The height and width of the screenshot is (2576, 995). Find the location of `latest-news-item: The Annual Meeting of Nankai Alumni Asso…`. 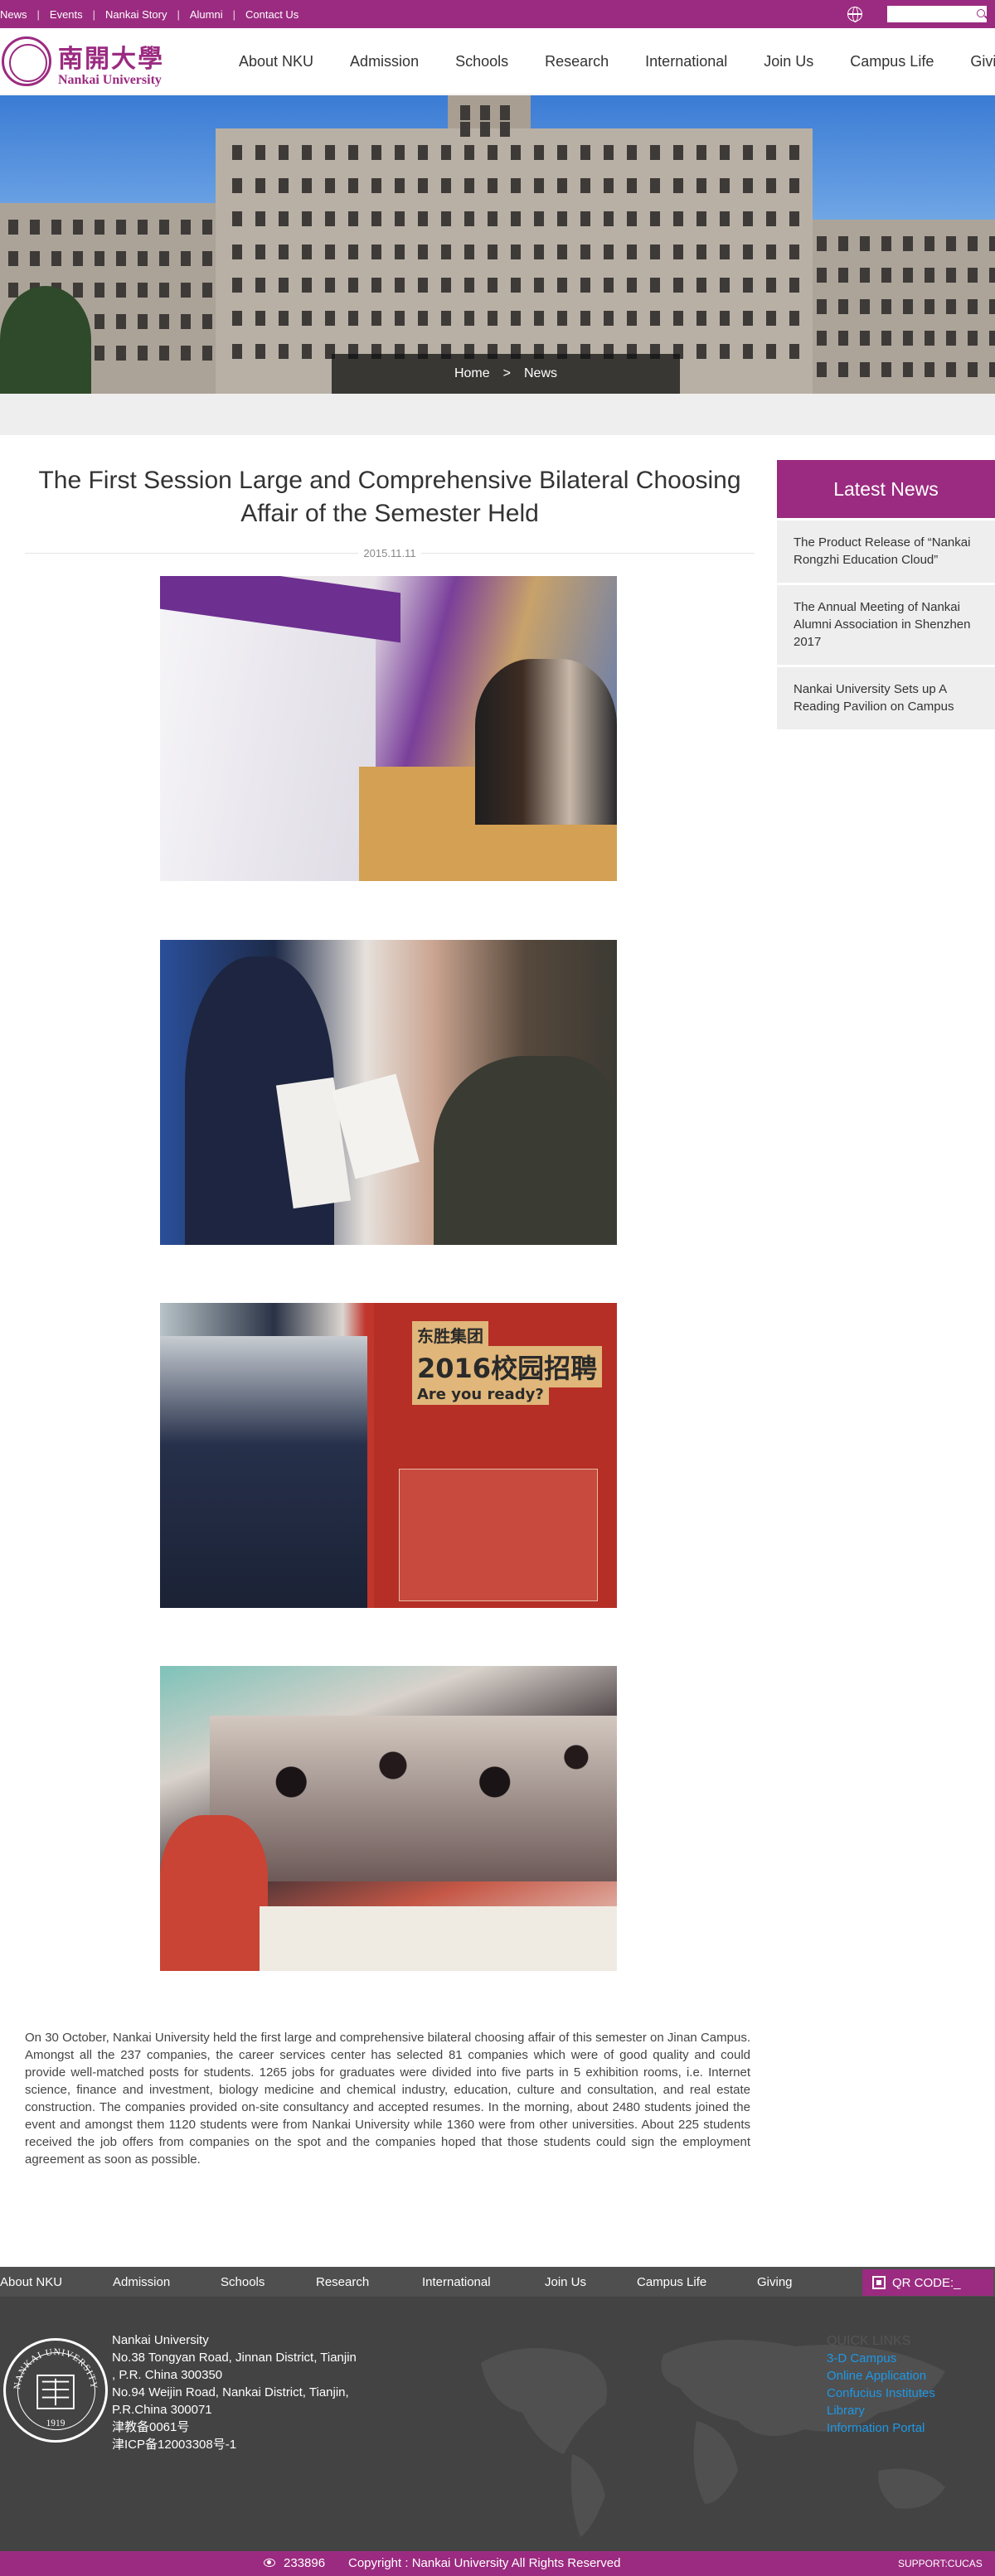

latest-news-item: The Annual Meeting of Nankai Alumni Asso… is located at coordinates (886, 626).